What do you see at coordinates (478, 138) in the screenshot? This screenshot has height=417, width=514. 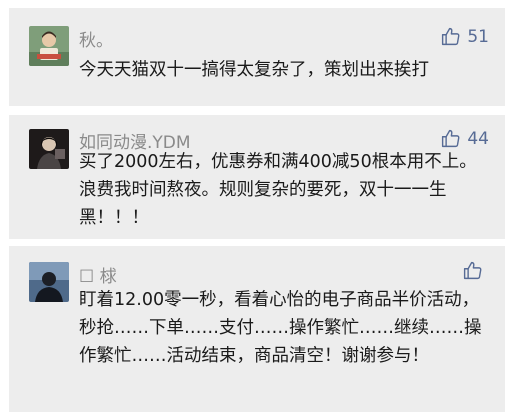 I see `like-count: 44` at bounding box center [478, 138].